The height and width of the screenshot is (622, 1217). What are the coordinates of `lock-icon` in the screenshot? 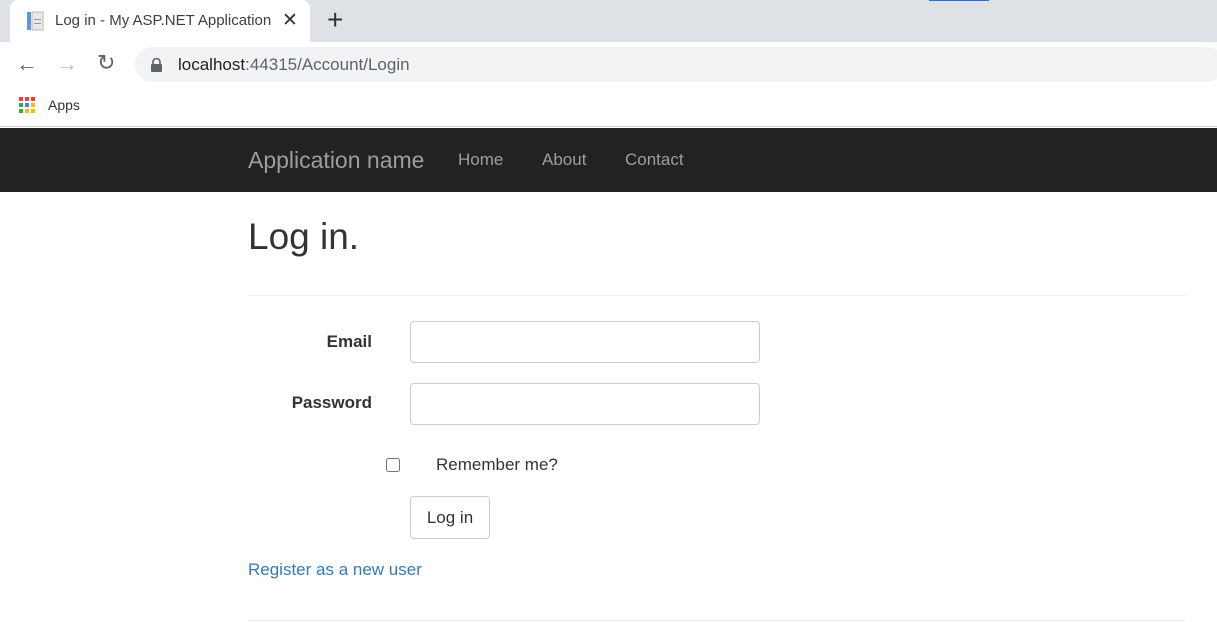 It's located at (156, 65).